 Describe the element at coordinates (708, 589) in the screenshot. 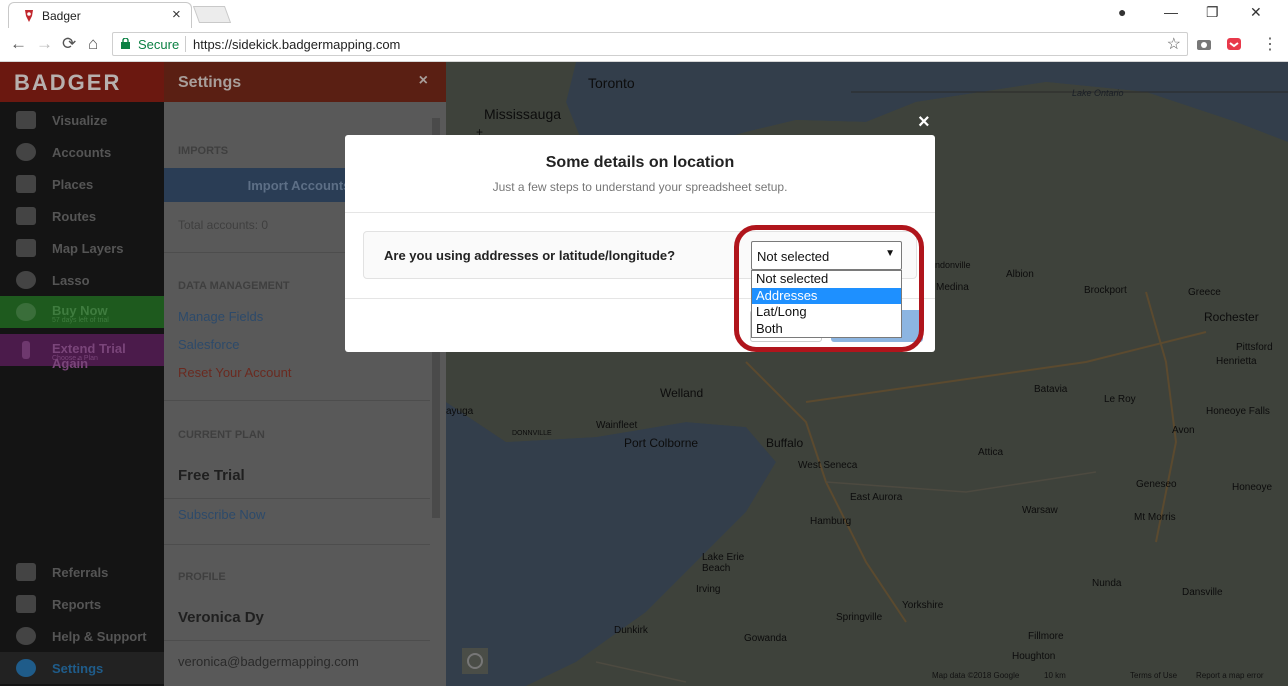

I see `map-label-irving: Irving` at that location.